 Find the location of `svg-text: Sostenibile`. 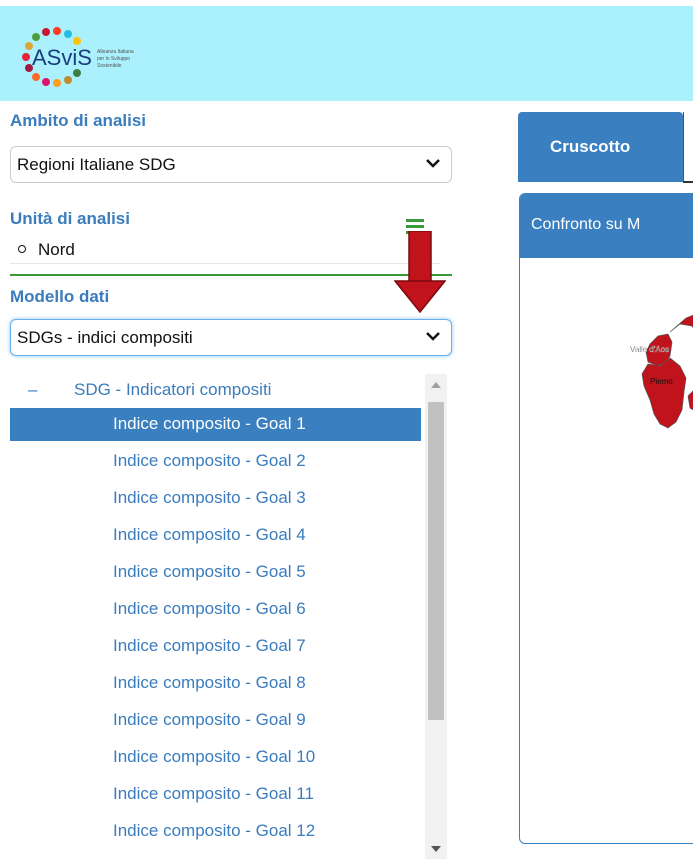

svg-text: Sostenibile is located at coordinates (109, 66).